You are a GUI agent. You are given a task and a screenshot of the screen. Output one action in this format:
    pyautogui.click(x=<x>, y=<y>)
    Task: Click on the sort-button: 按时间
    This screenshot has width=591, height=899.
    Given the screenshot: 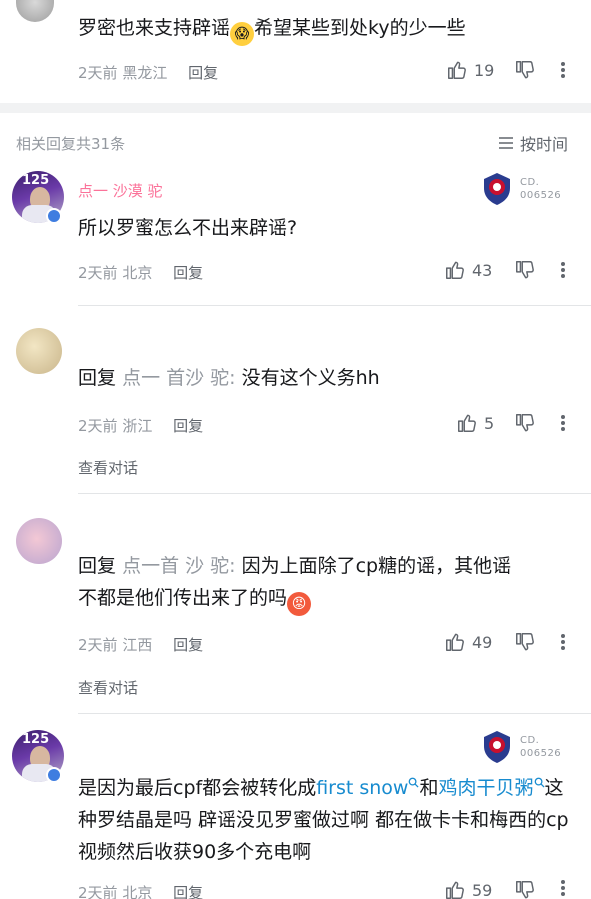 What is the action you would take?
    pyautogui.click(x=533, y=143)
    